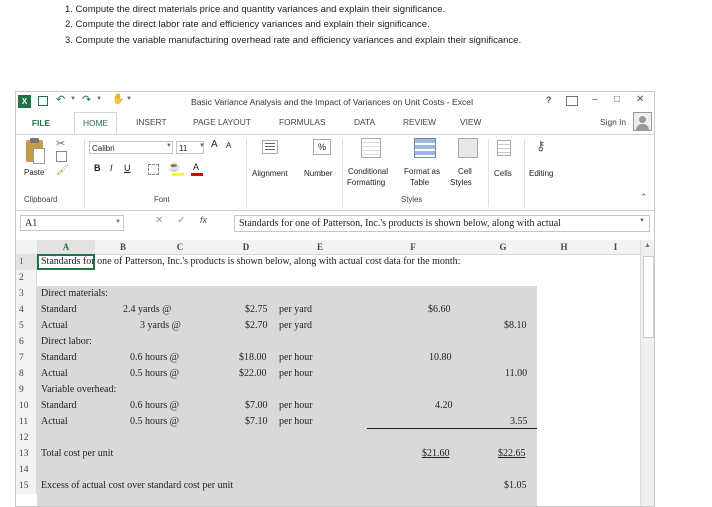 This screenshot has width=712, height=507. Describe the element at coordinates (169, 146) in the screenshot. I see `font-name-dropdown-icon: ▼` at that location.